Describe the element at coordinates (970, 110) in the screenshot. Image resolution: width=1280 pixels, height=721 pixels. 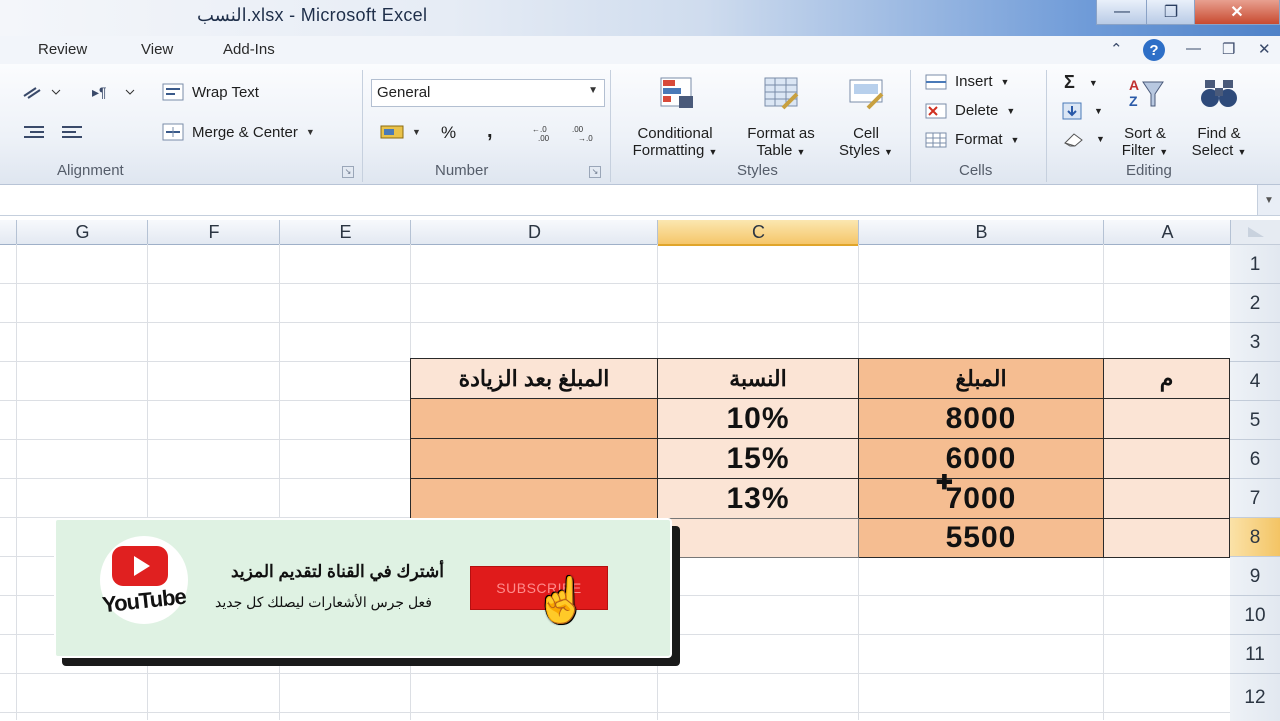
I see `delete-cells-button: Delete ▼` at that location.